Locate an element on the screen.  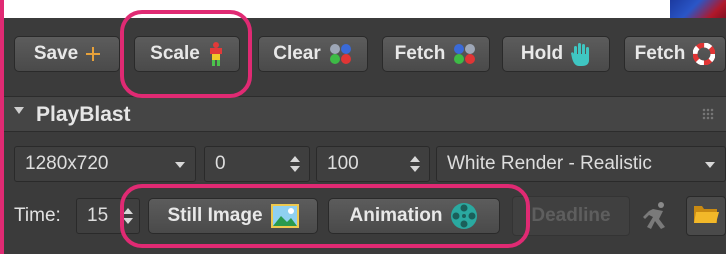
end-frame-spinner: 100 is located at coordinates (373, 164).